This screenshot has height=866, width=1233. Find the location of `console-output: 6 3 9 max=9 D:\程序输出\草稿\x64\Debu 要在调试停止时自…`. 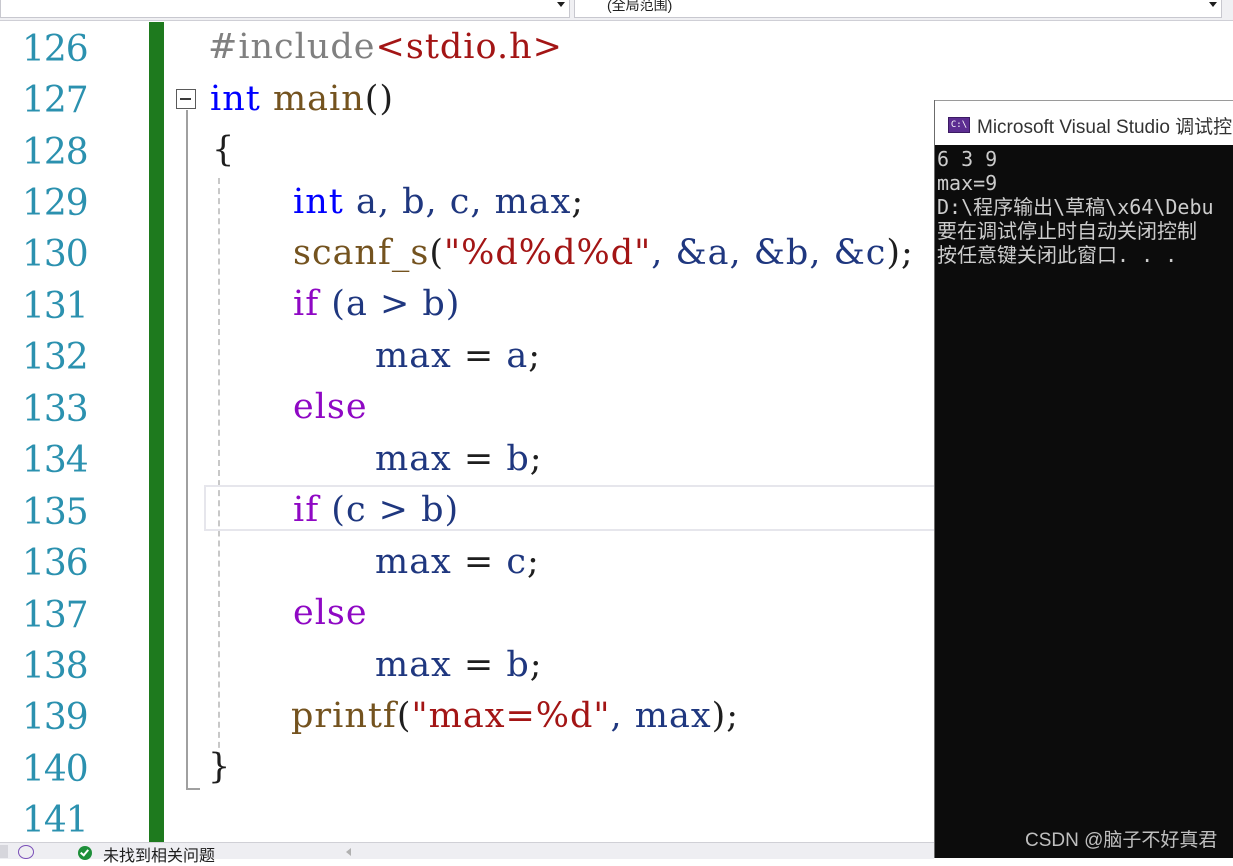

console-output: 6 3 9 max=9 D:\程序输出\草稿\x64\Debu 要在调试停止时自… is located at coordinates (1085, 207).